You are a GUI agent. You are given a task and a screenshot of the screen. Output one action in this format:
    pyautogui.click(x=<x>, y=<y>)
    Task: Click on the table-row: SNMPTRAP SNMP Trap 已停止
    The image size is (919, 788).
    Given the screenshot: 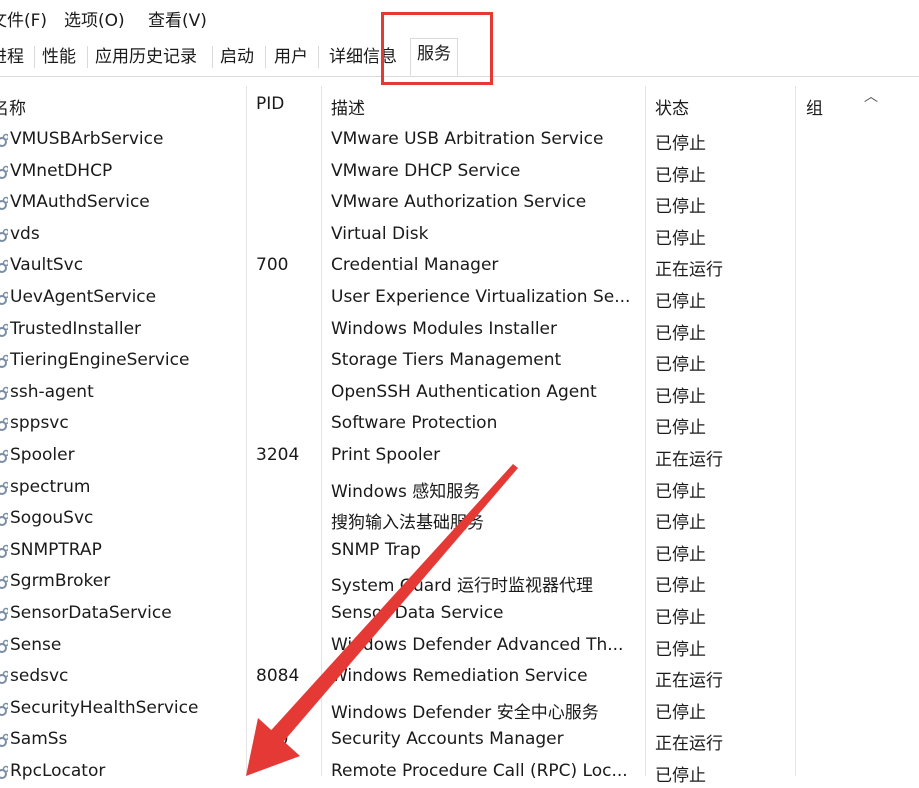 What is the action you would take?
    pyautogui.click(x=459, y=551)
    